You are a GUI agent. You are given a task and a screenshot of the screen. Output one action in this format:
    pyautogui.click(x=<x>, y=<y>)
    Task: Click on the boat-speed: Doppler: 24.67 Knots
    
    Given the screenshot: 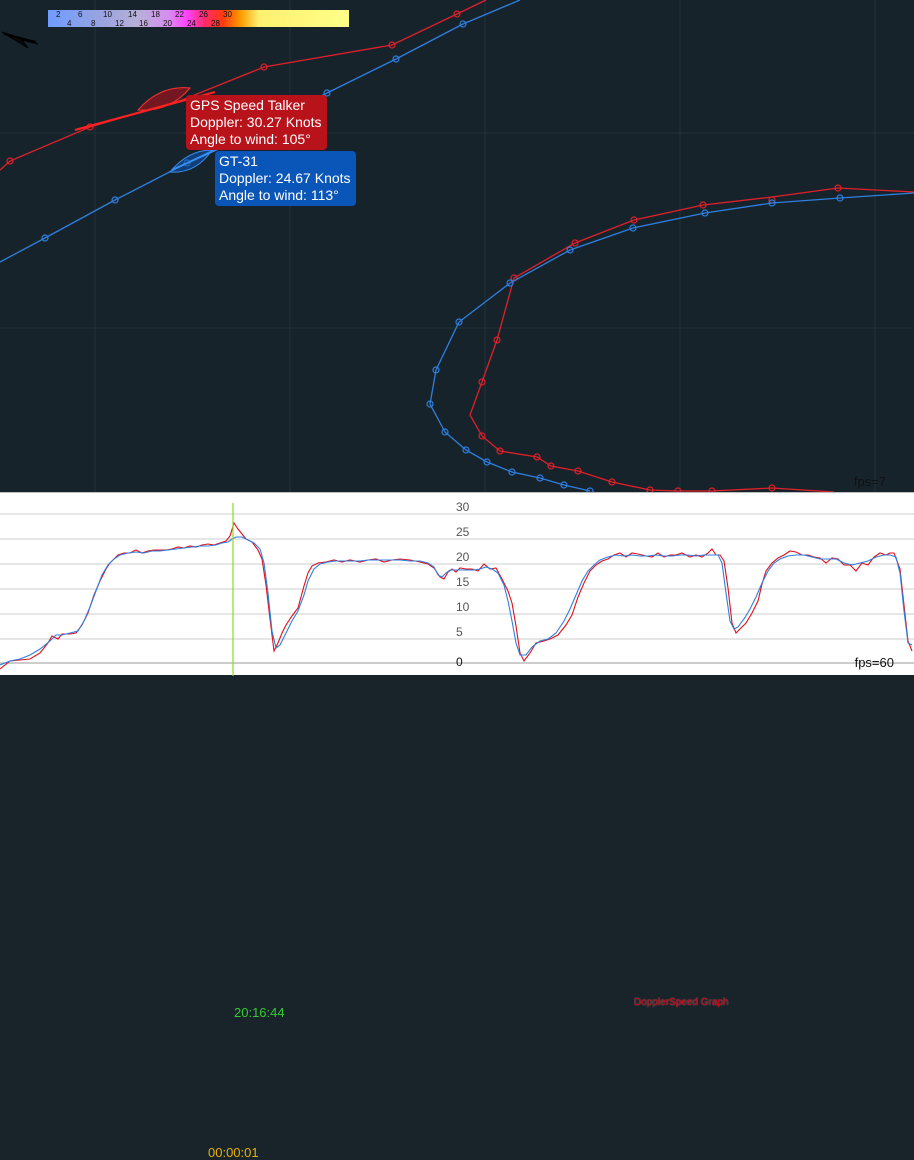 What is the action you would take?
    pyautogui.click(x=285, y=178)
    